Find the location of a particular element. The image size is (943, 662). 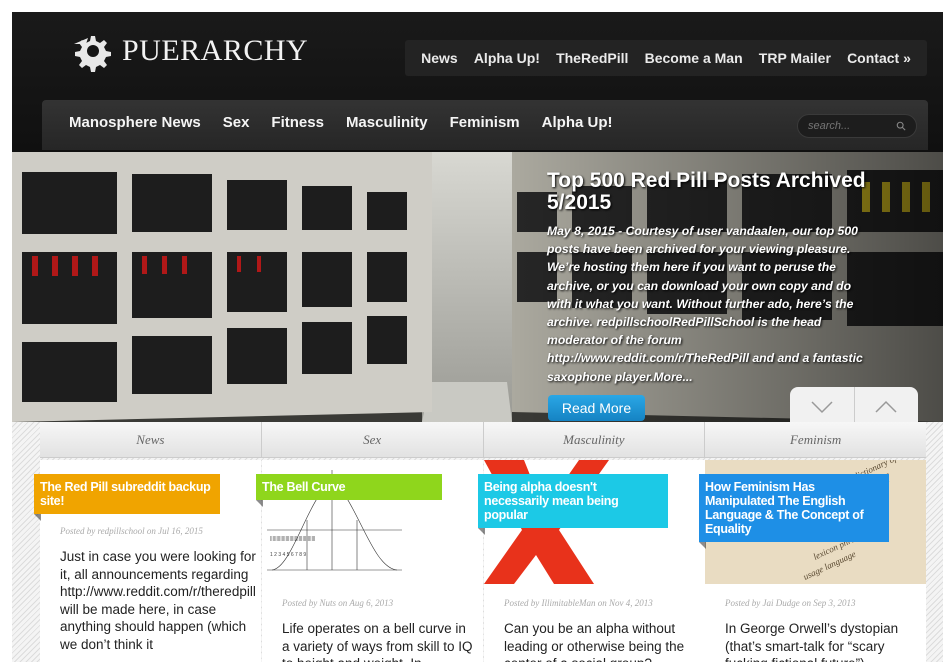

section-tabs: News Sex Masculinity Feminism is located at coordinates (483, 440).